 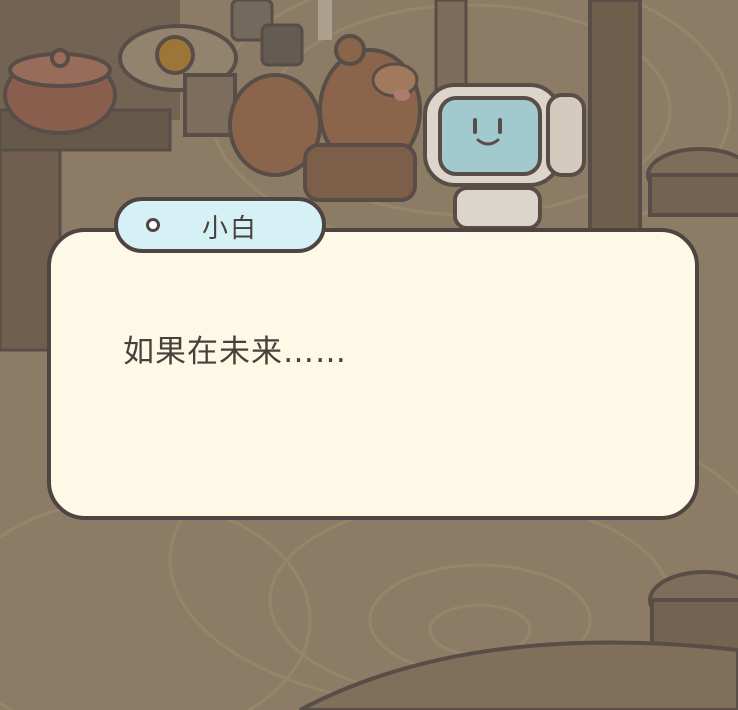 I want to click on speaker-name-tag: 小白, so click(x=220, y=225).